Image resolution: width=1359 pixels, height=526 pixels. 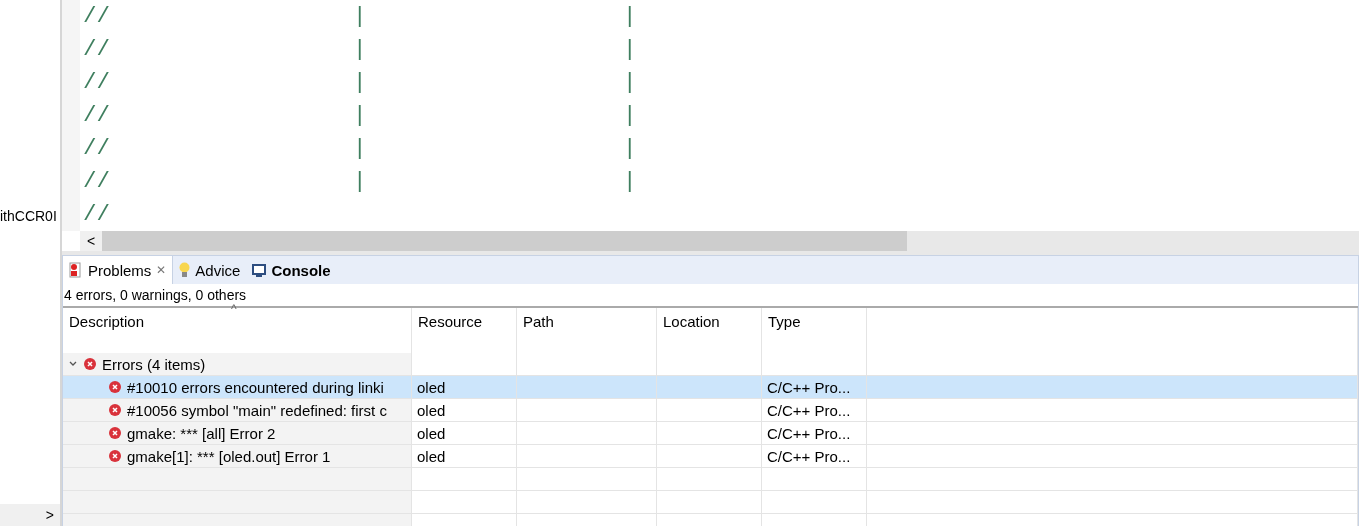 What do you see at coordinates (709, 330) in the screenshot?
I see `column-header: Location` at bounding box center [709, 330].